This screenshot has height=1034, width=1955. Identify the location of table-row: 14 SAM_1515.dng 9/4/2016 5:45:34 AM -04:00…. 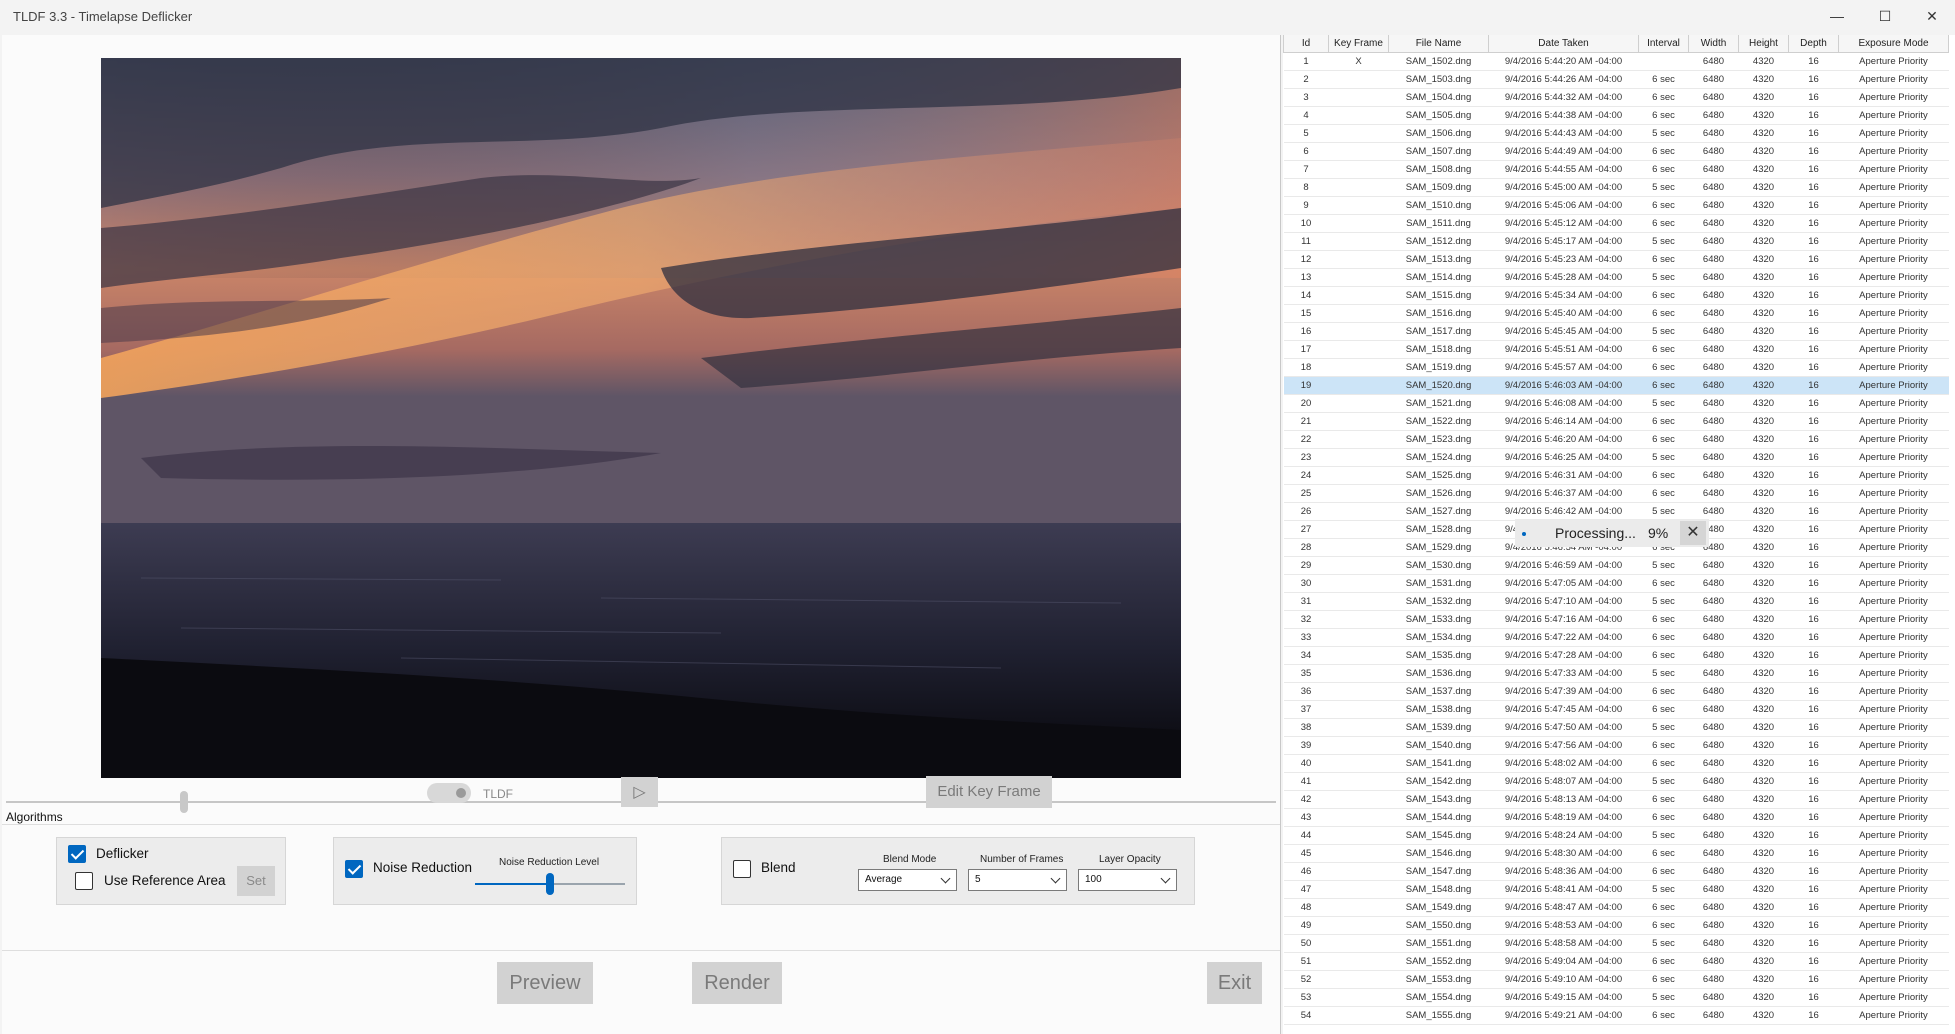
(1616, 295).